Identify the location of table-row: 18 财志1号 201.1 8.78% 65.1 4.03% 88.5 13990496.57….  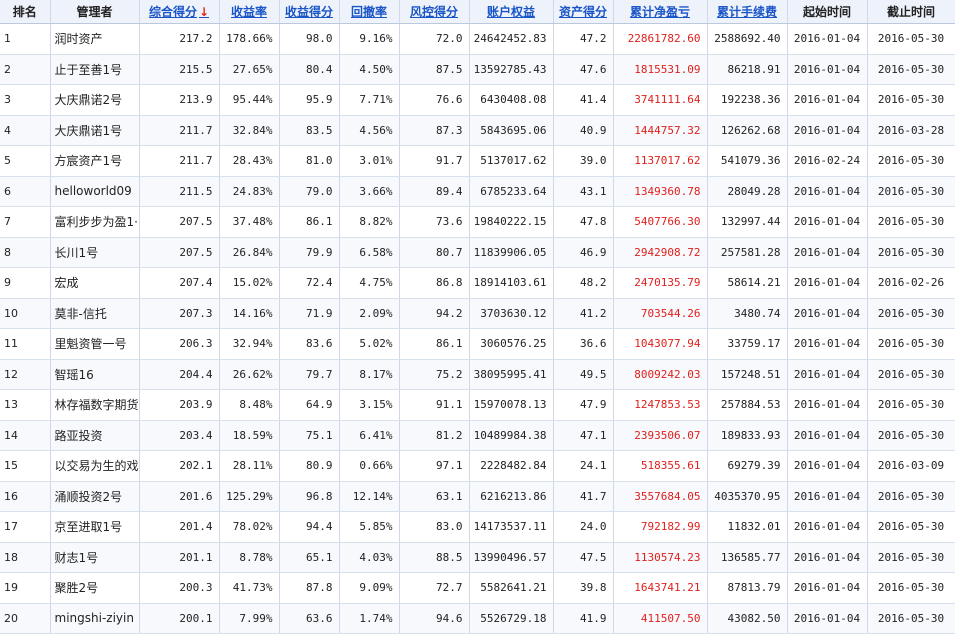
(477, 557).